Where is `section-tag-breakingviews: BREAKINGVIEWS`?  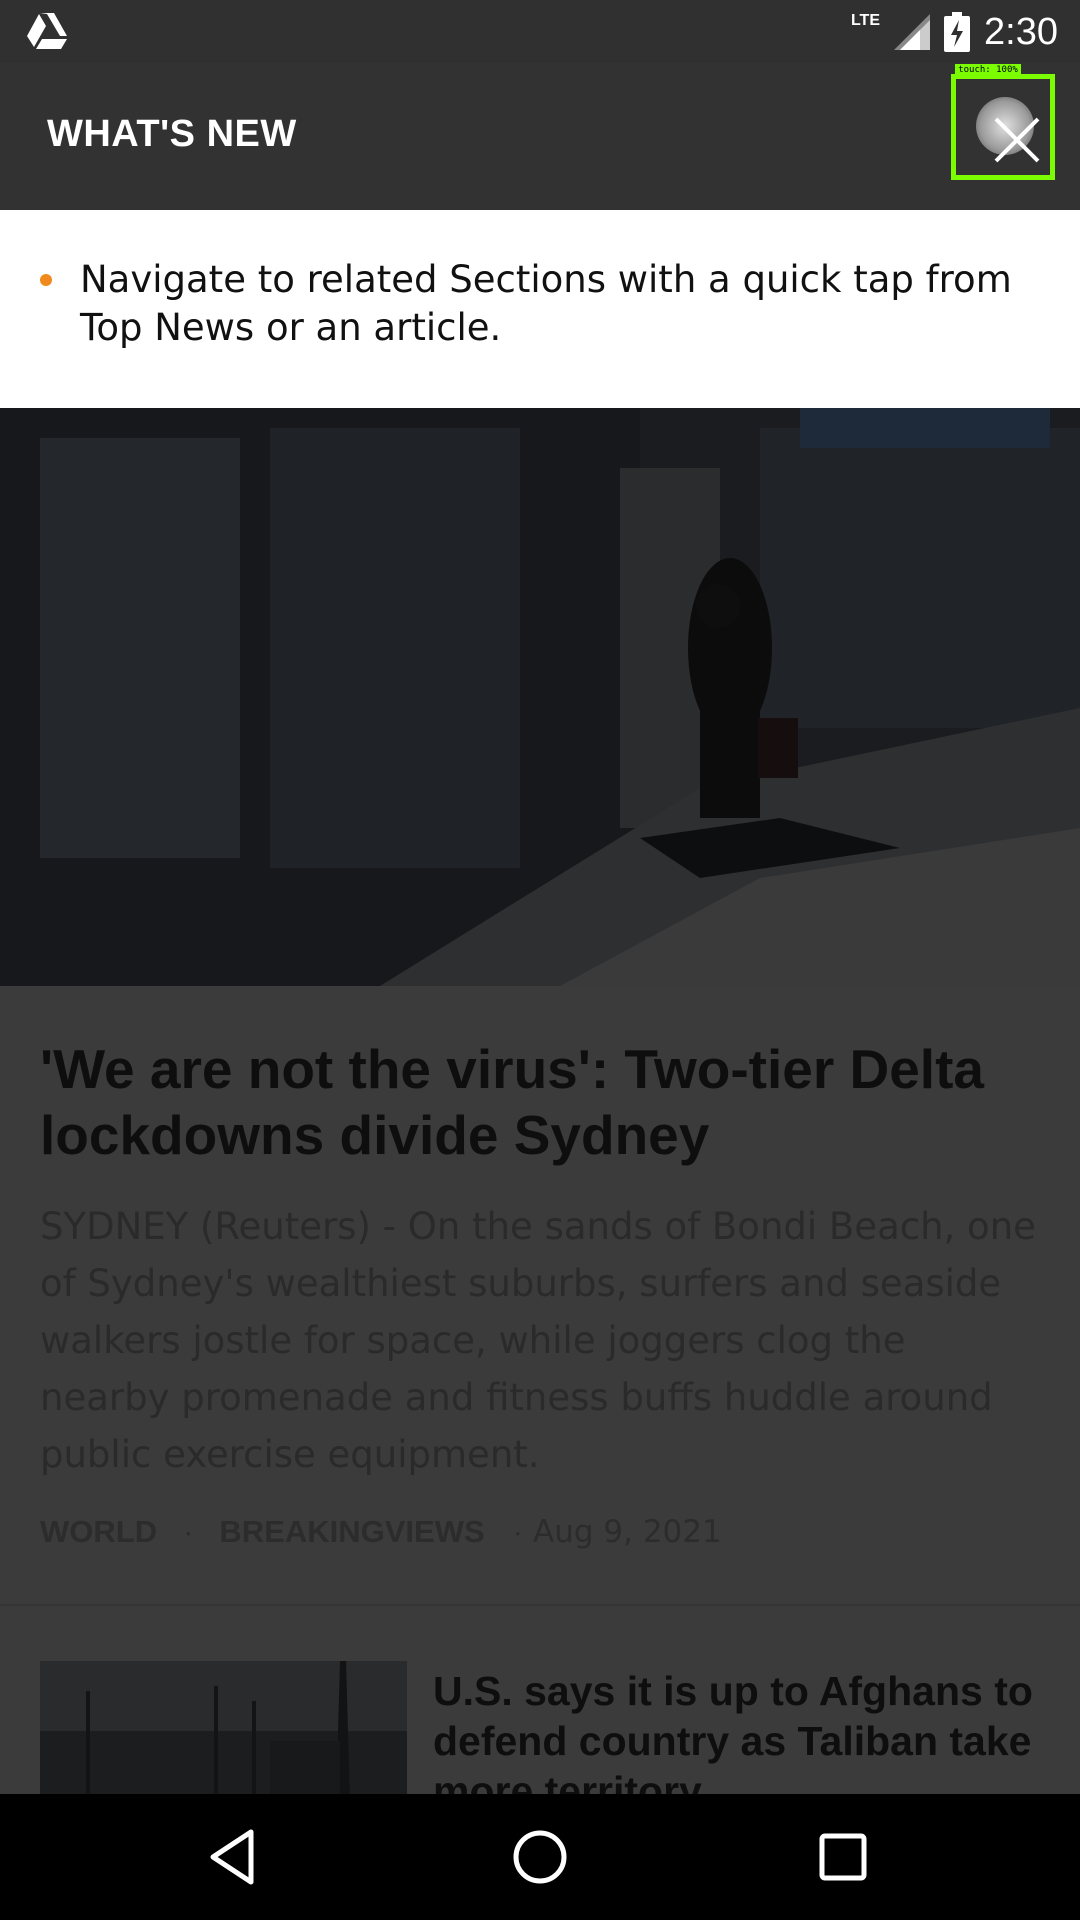
section-tag-breakingviews: BREAKINGVIEWS is located at coordinates (351, 1532).